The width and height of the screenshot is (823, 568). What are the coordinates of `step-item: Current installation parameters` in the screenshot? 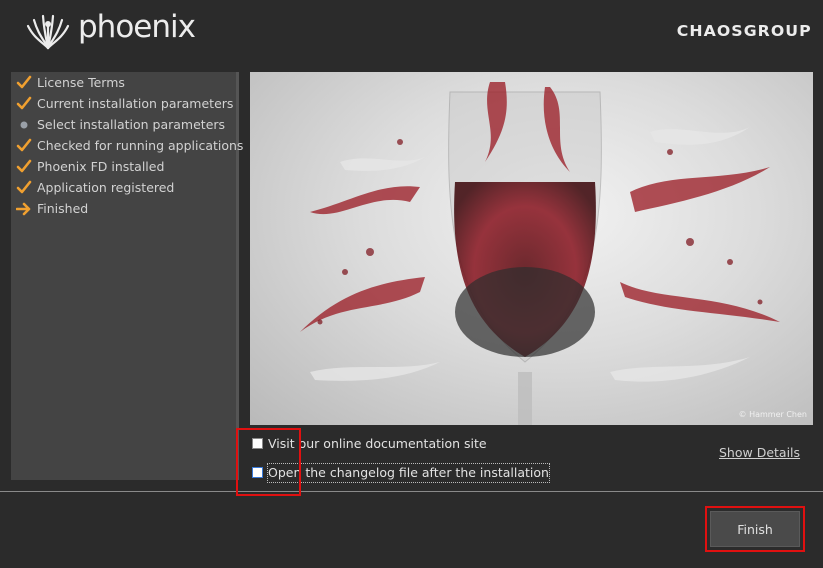 It's located at (125, 103).